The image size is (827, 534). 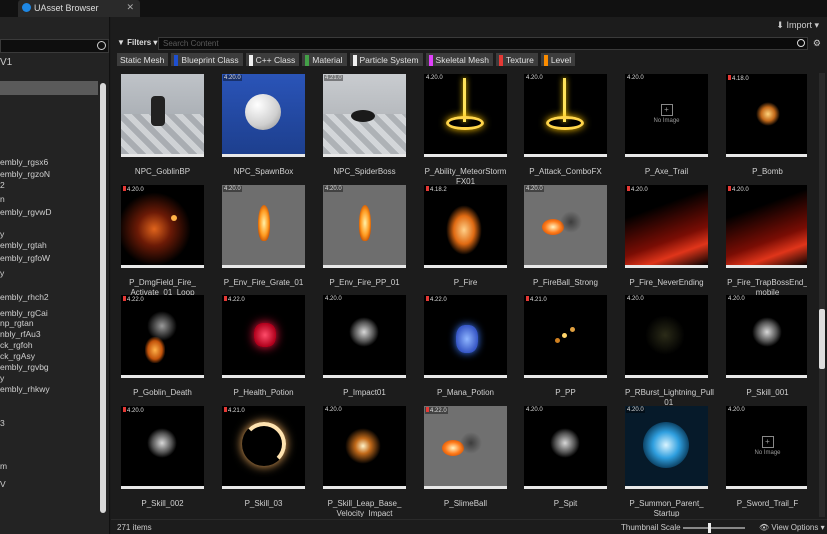 I want to click on slider-knob, so click(x=709, y=528).